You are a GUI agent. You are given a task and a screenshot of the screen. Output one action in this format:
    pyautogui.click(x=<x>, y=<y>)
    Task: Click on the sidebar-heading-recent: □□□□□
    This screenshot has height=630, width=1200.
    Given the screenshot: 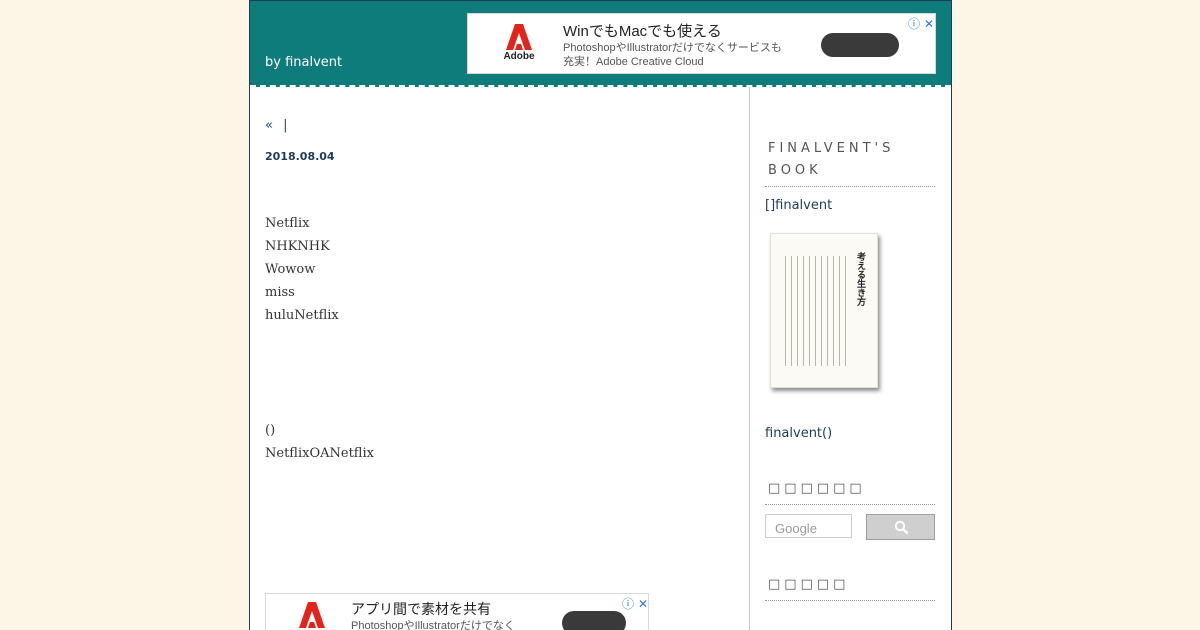 What is the action you would take?
    pyautogui.click(x=850, y=587)
    